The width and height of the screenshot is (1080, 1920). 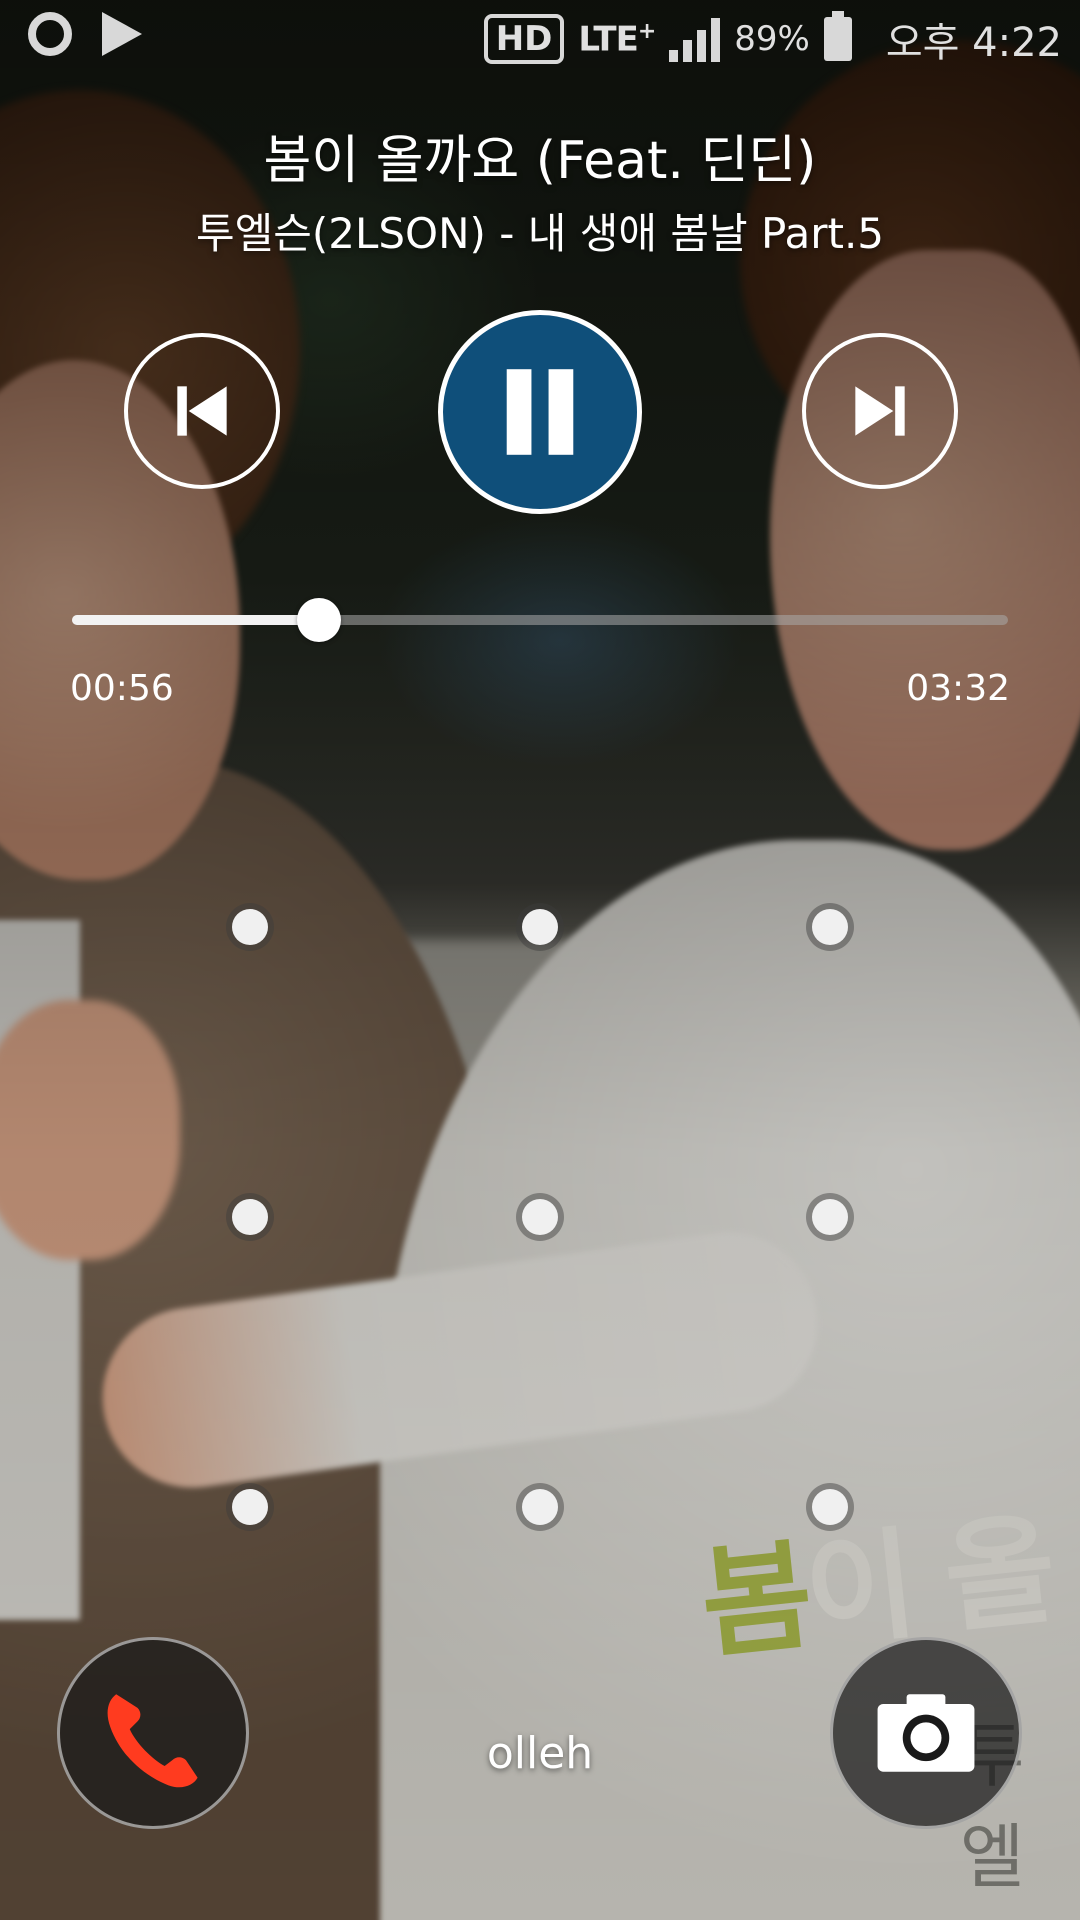 What do you see at coordinates (958, 688) in the screenshot?
I see `total-time: 03:32` at bounding box center [958, 688].